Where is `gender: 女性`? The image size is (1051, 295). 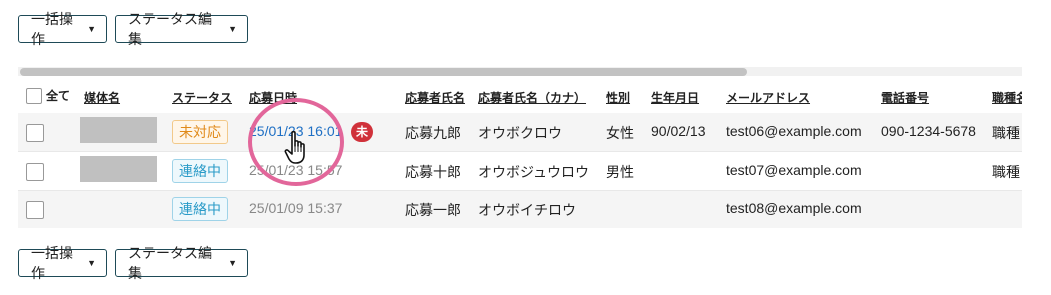 gender: 女性 is located at coordinates (620, 133).